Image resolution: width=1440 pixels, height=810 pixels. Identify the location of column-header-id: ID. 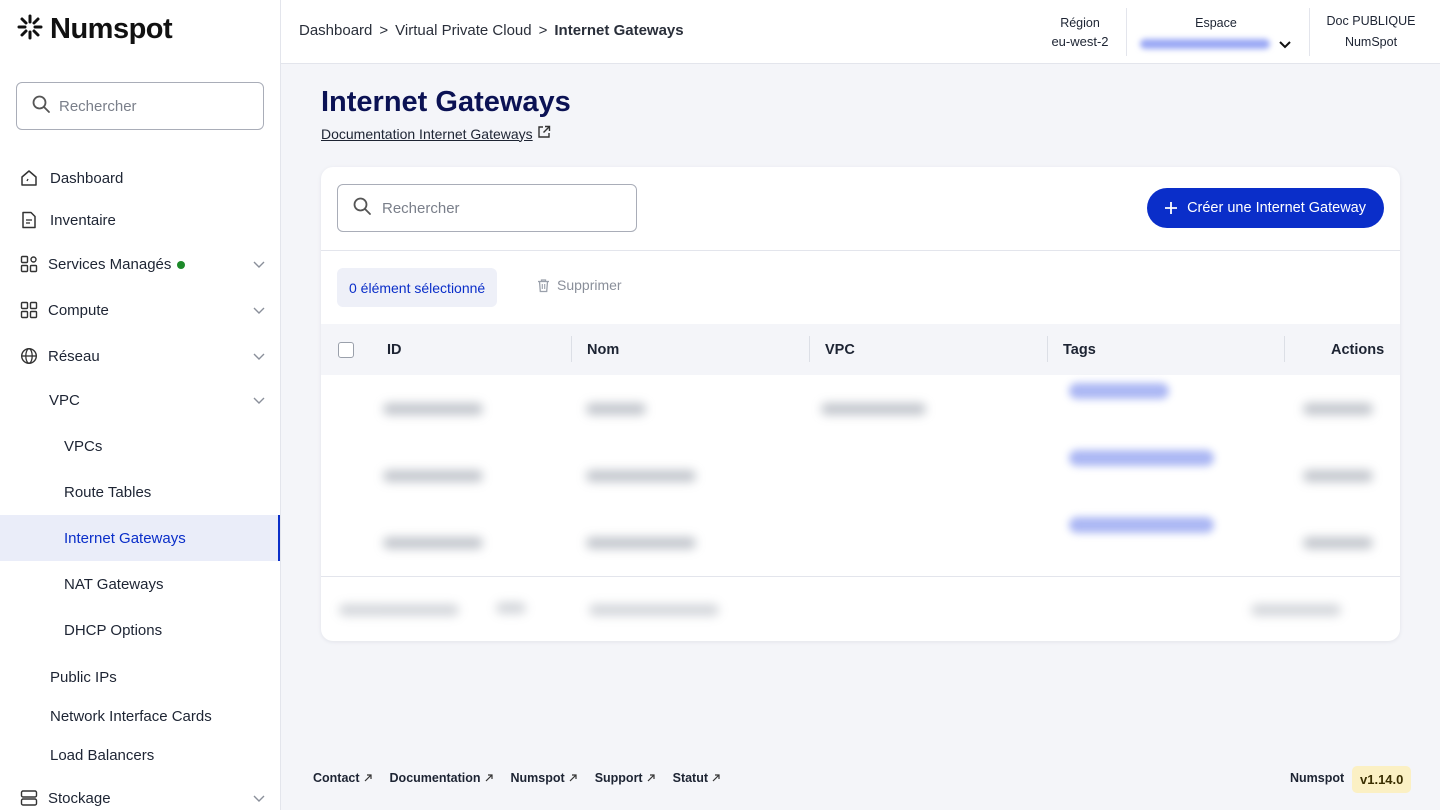
(394, 349).